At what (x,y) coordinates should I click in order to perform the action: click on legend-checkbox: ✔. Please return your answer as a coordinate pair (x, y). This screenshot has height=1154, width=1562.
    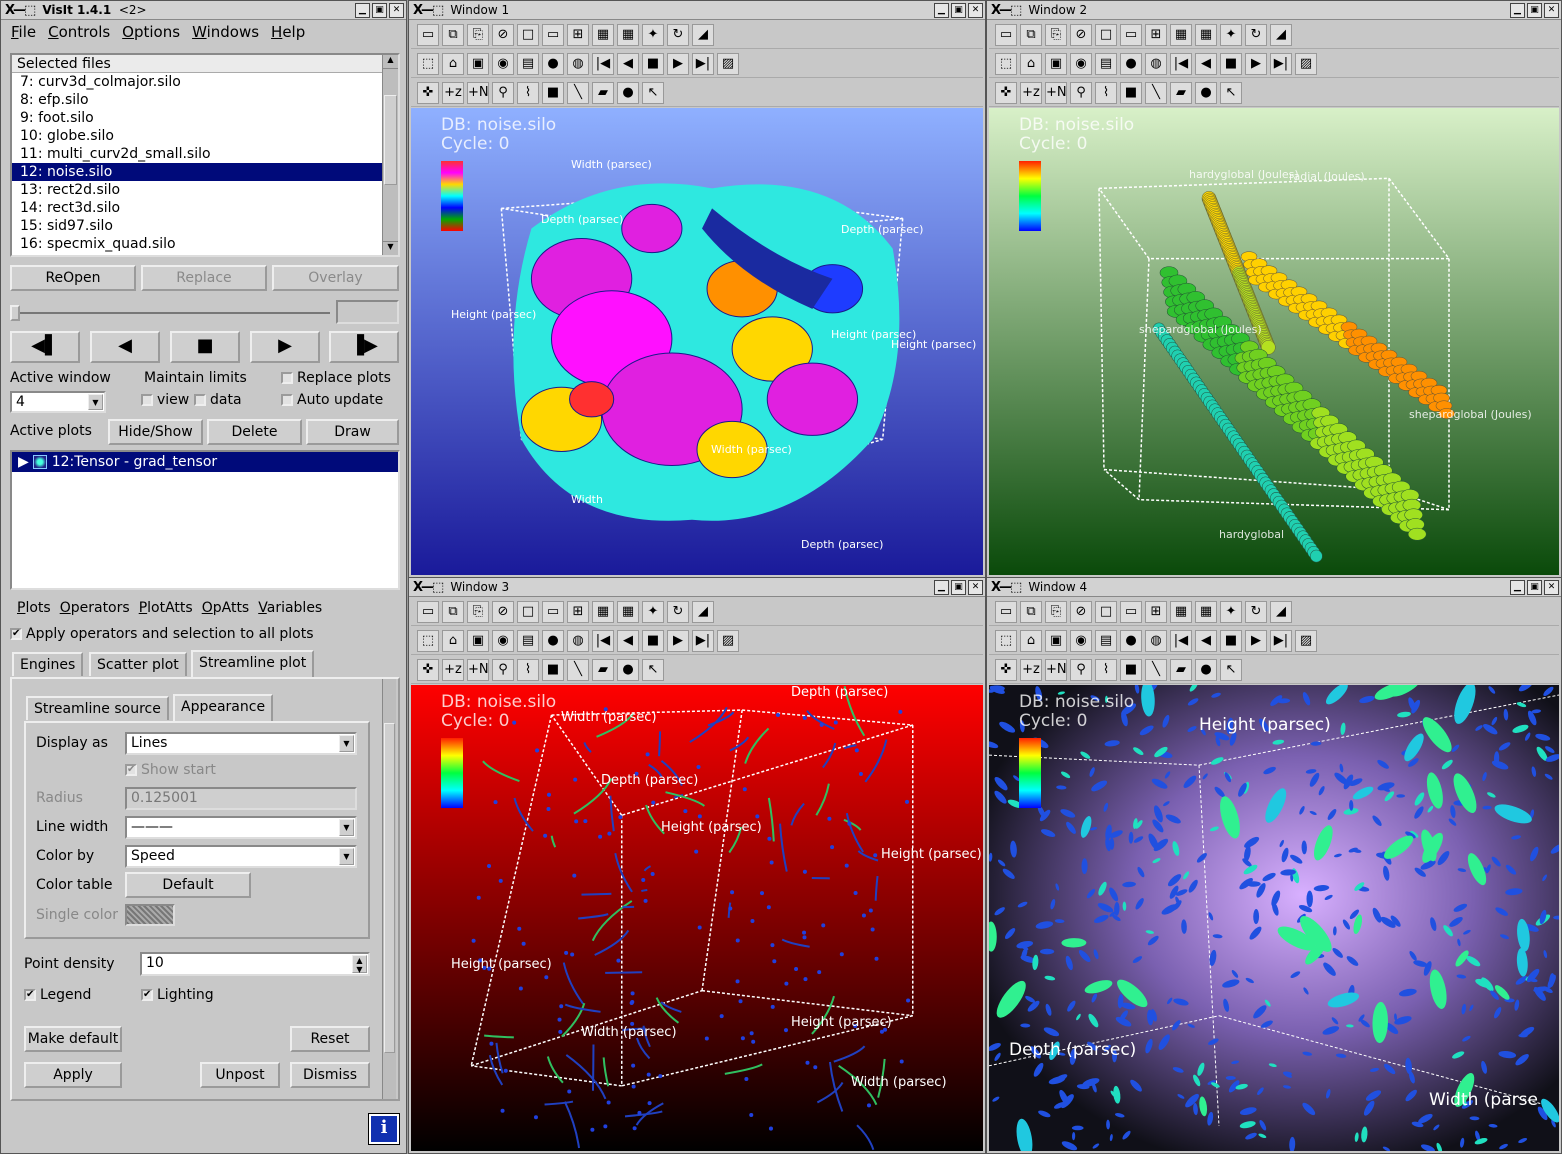
    Looking at the image, I should click on (30, 995).